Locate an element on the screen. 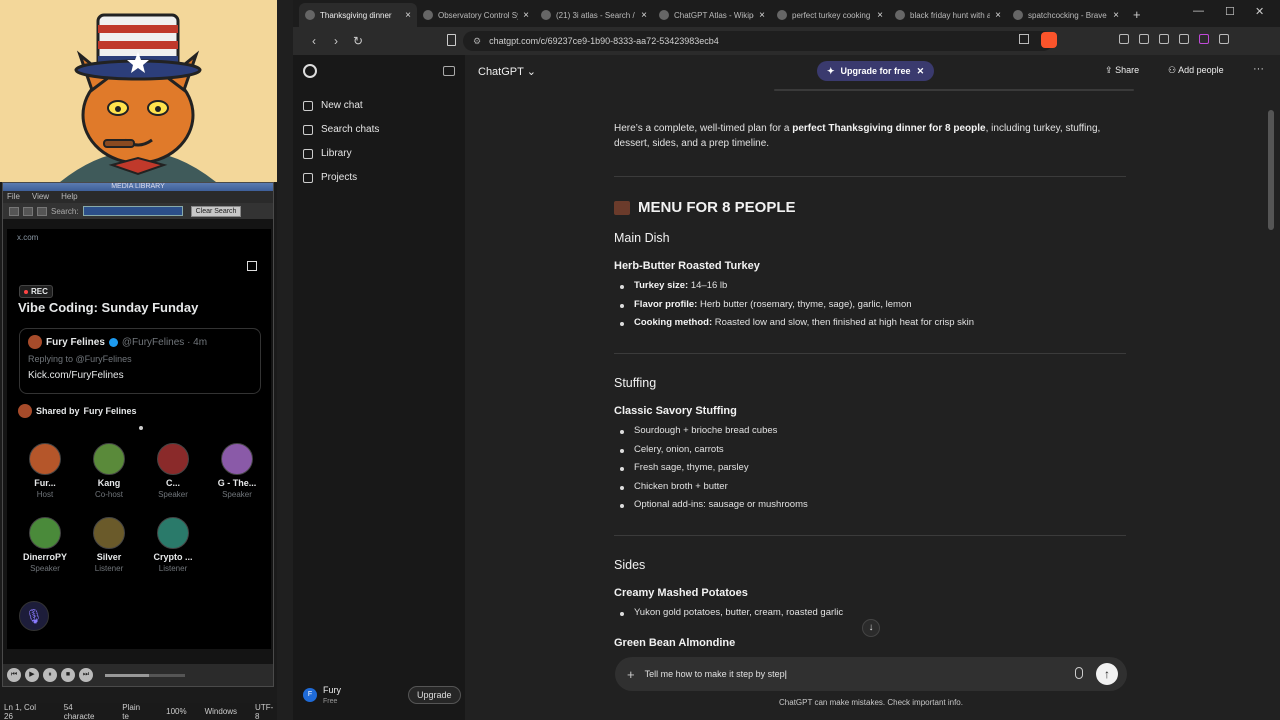  participant: DinerroPY Speaker is located at coordinates (45, 552).